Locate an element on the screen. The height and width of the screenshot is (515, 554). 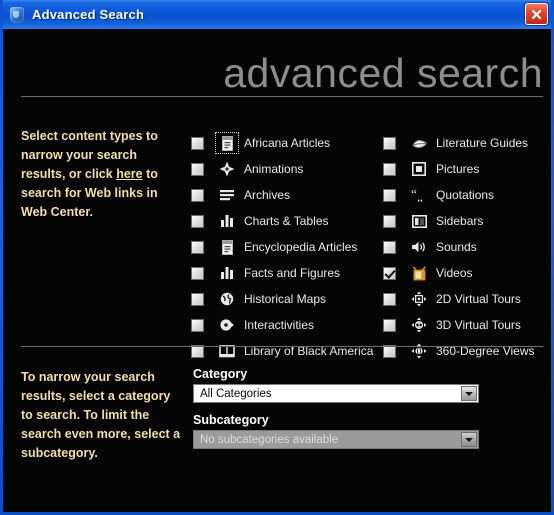
content-type-label: Archives is located at coordinates (267, 195).